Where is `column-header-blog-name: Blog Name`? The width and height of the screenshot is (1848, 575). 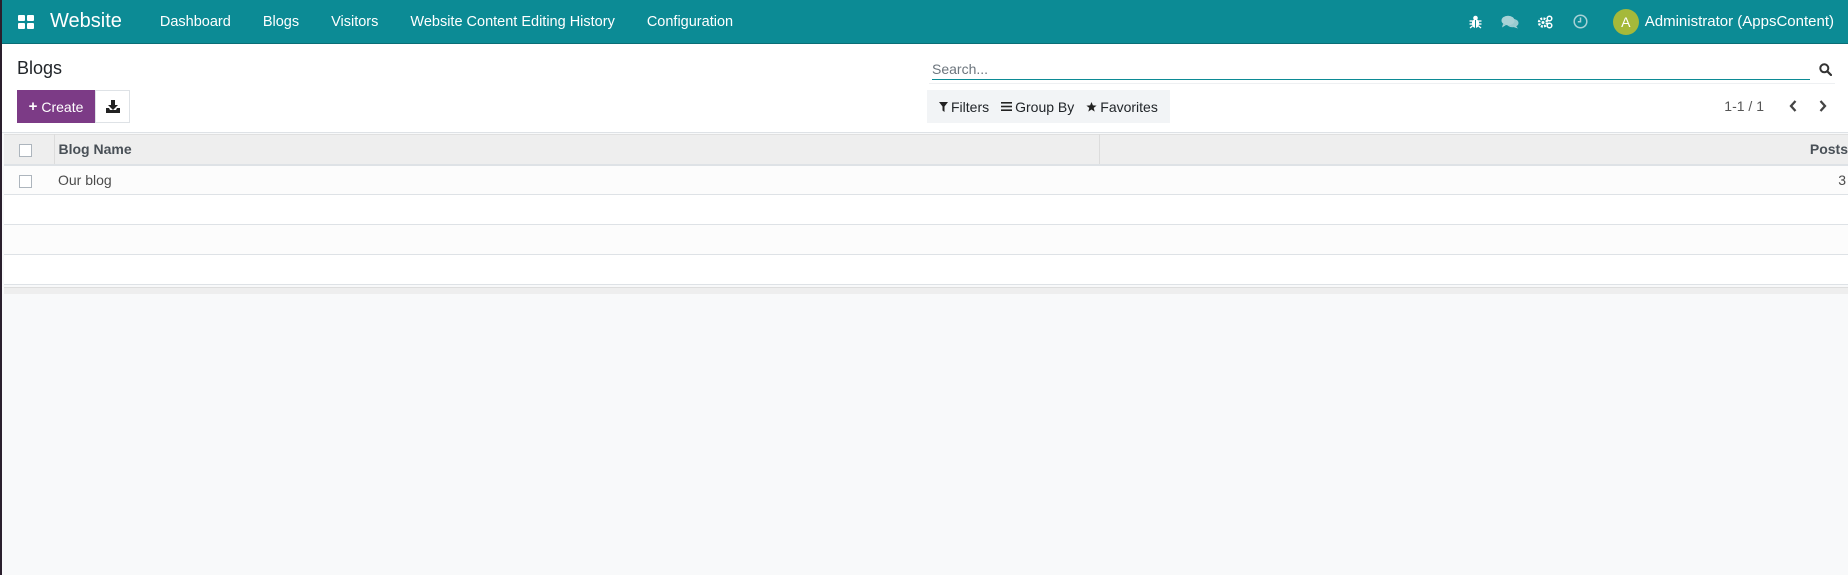 column-header-blog-name: Blog Name is located at coordinates (577, 149).